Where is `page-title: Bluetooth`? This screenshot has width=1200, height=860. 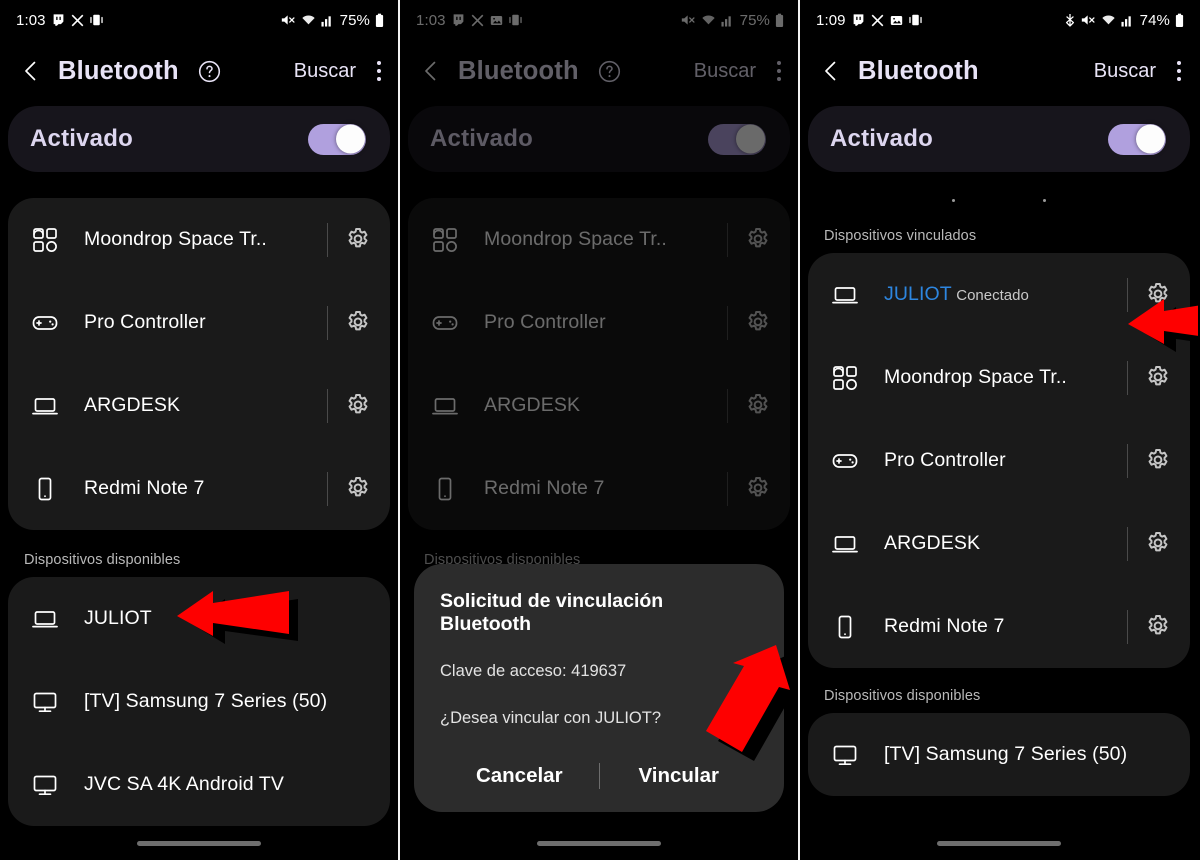
page-title: Bluetooth is located at coordinates (118, 70).